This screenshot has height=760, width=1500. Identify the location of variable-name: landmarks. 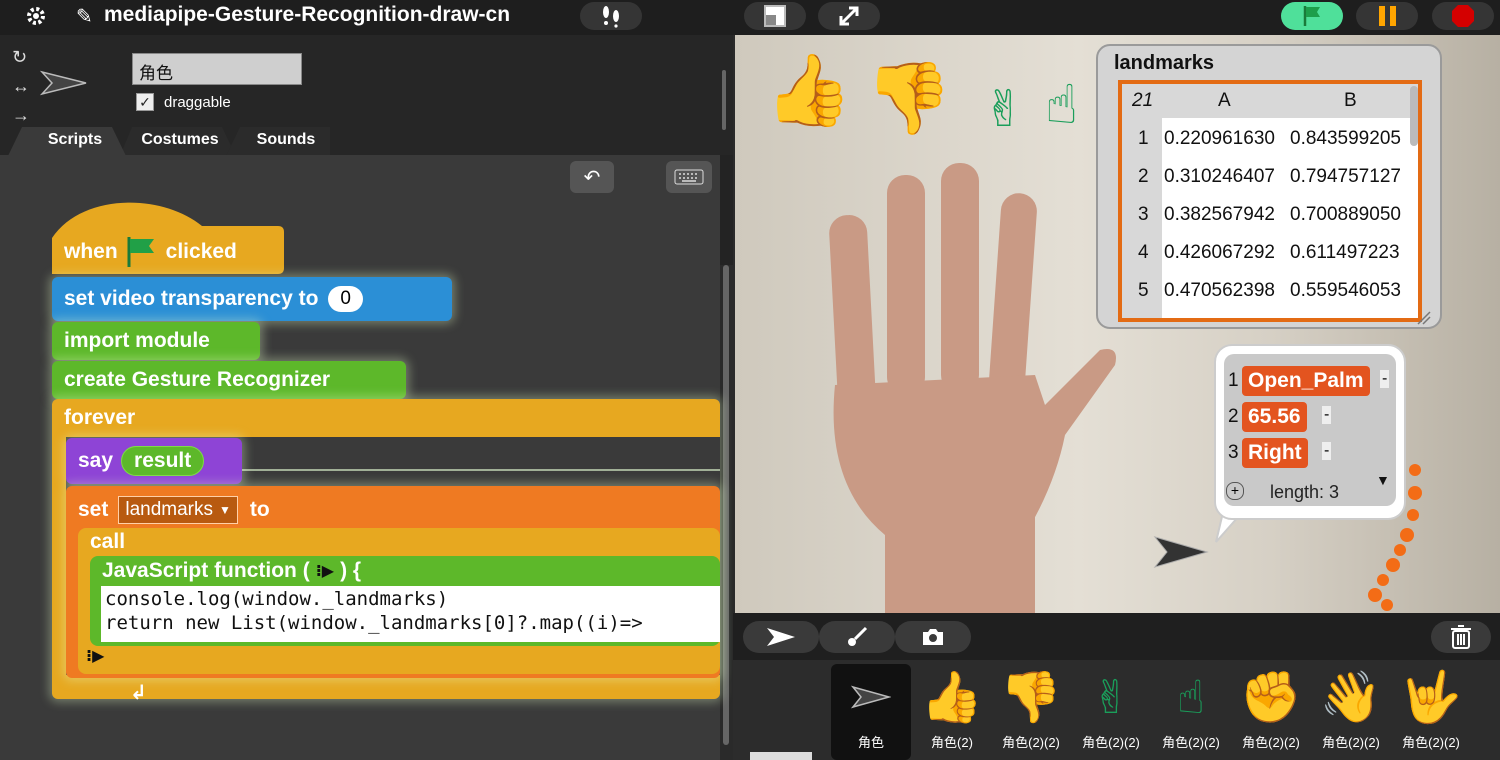
(169, 509).